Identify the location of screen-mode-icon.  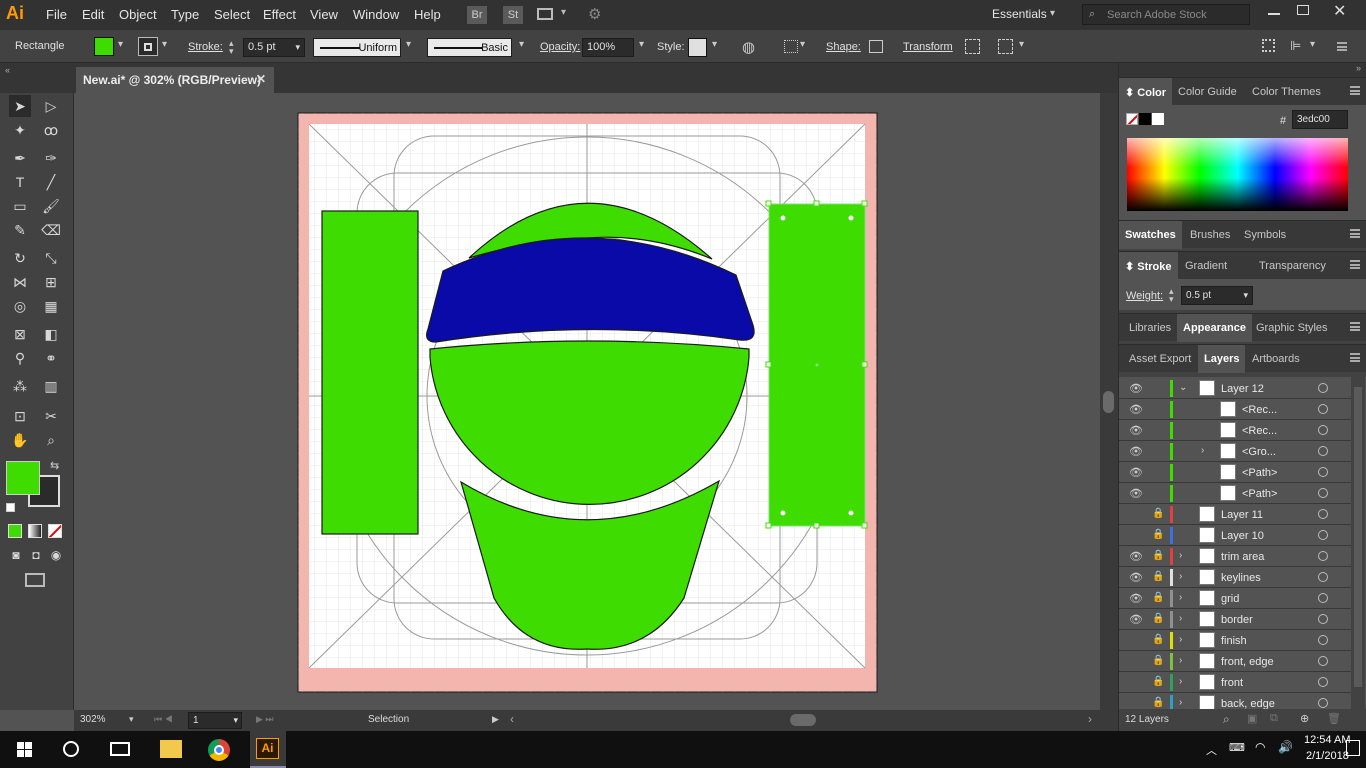
(35, 580).